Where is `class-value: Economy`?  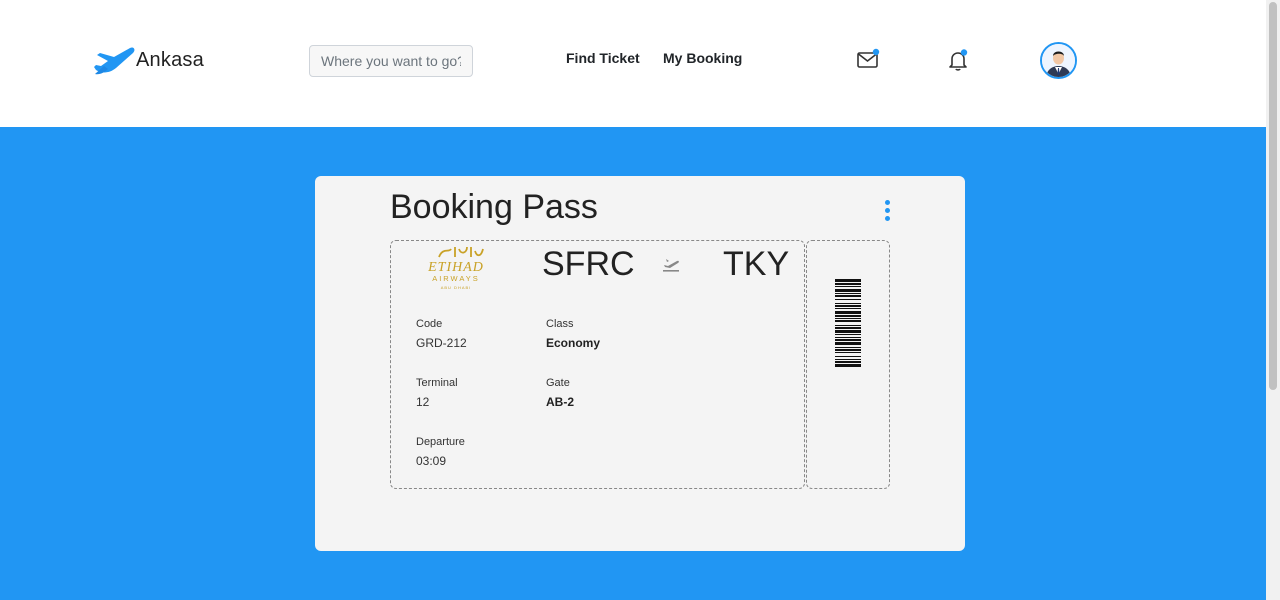
class-value: Economy is located at coordinates (573, 343).